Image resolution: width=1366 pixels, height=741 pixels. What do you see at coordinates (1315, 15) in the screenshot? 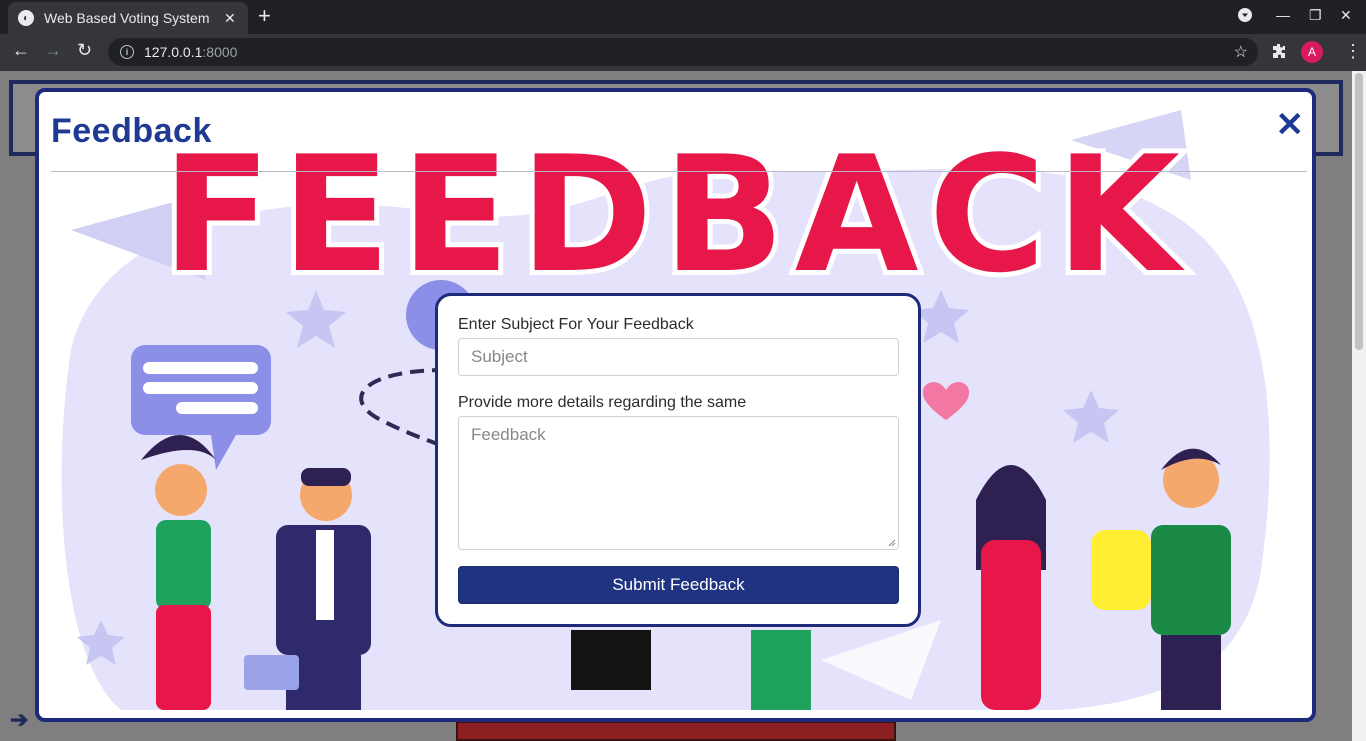
I see `maximize-icon: ❐` at bounding box center [1315, 15].